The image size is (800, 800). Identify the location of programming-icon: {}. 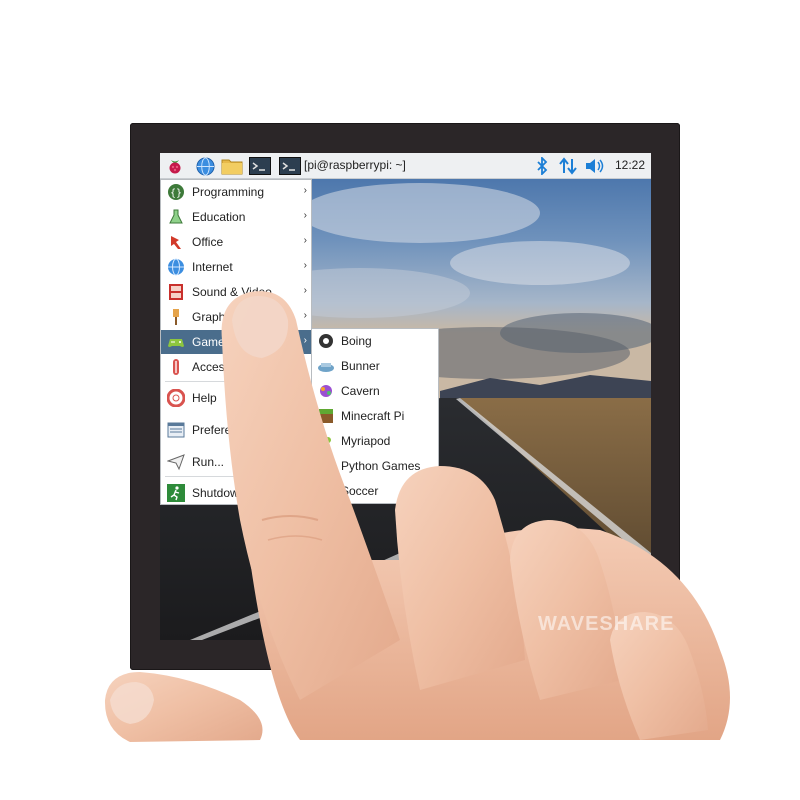
(176, 192).